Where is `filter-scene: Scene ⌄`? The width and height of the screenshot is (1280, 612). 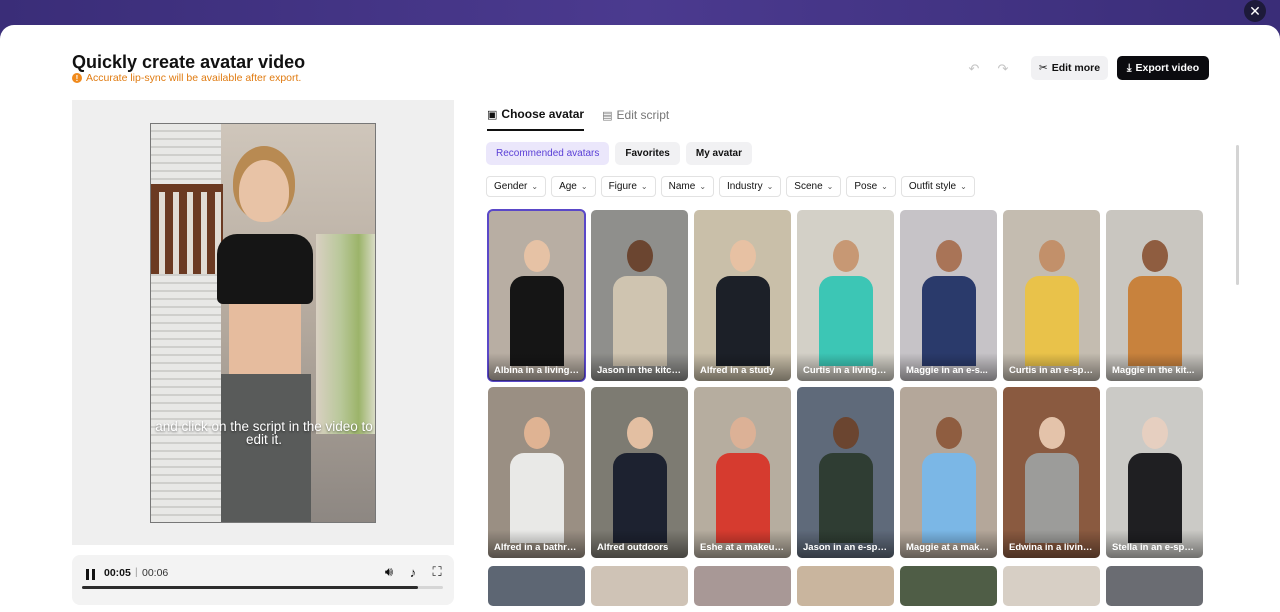 filter-scene: Scene ⌄ is located at coordinates (814, 186).